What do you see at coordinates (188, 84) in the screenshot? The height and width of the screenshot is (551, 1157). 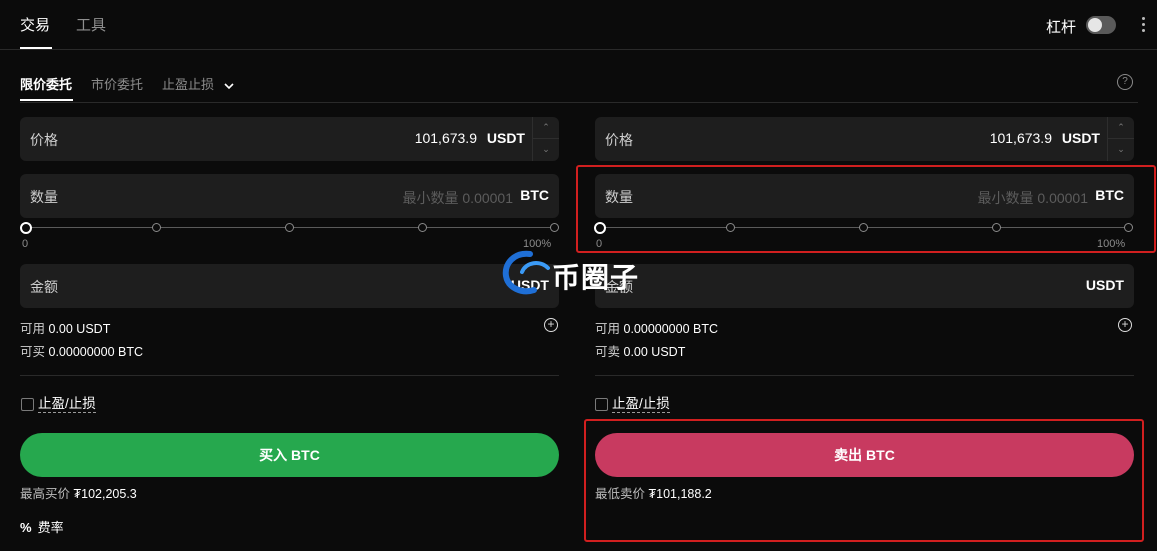 I see `tab-tpsl-label: 止盈止损` at bounding box center [188, 84].